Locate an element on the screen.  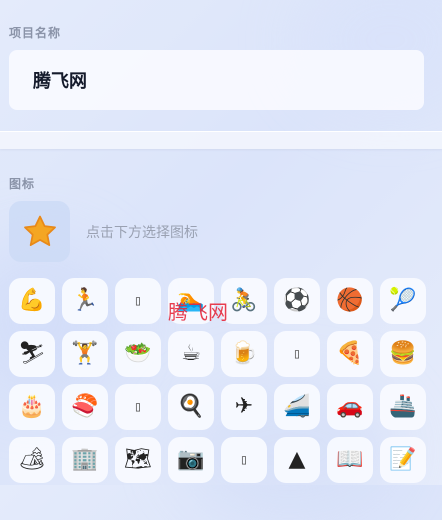
ship-icon: 🚢 is located at coordinates (403, 406).